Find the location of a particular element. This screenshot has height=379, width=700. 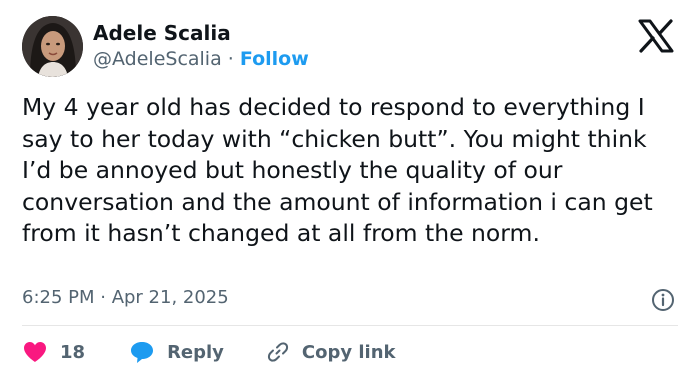

action-bar: 18 Reply Copy link is located at coordinates (209, 352).